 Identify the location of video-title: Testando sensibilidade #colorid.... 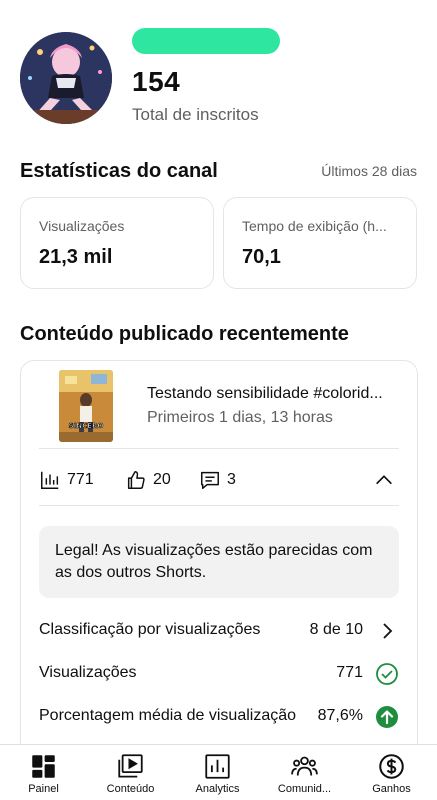
(265, 394).